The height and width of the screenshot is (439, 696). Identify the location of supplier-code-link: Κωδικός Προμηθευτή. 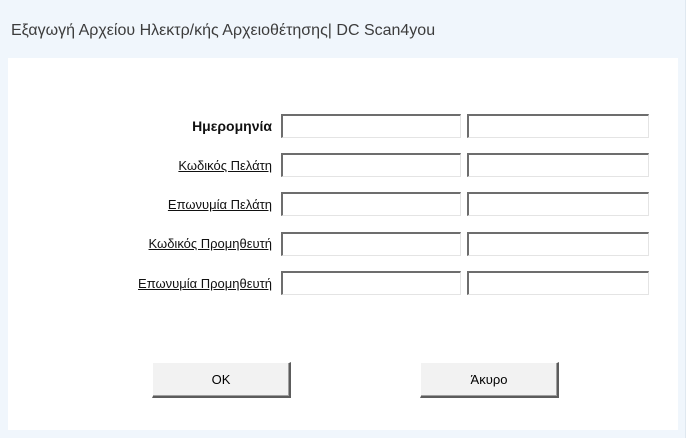
(210, 243).